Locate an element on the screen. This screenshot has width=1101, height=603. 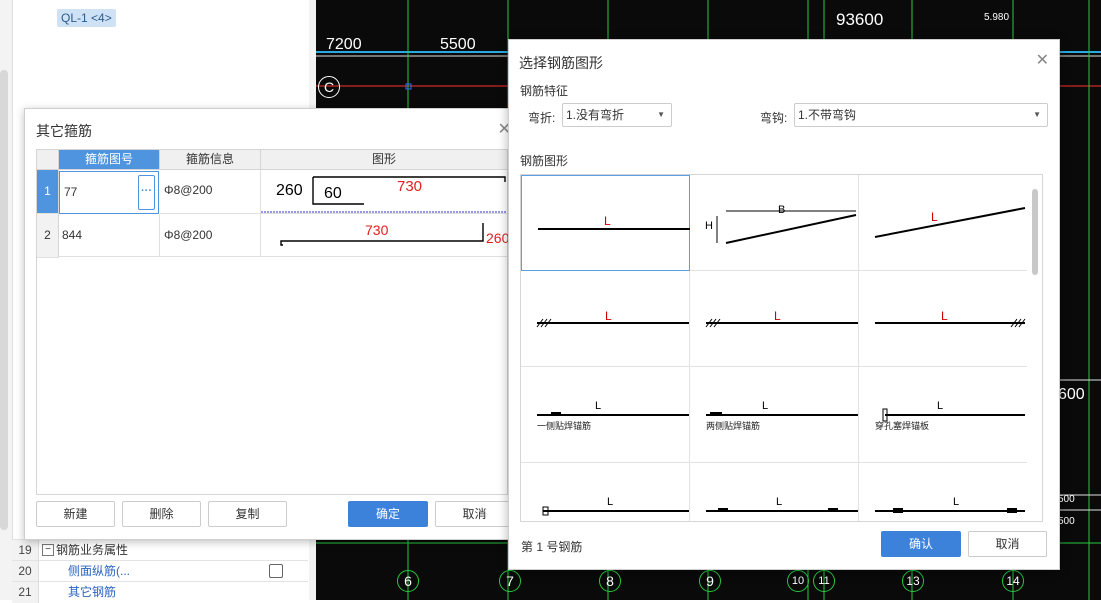
axis-marker: 7 is located at coordinates (510, 581).